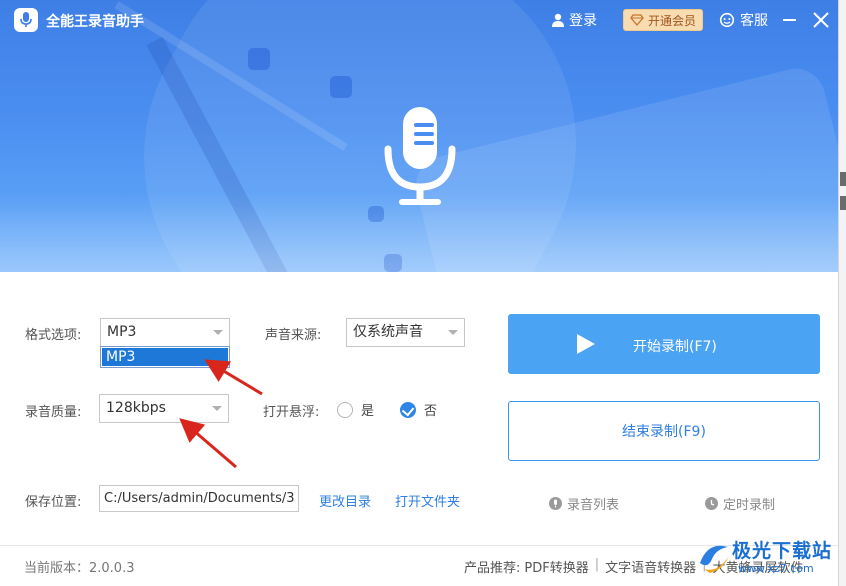 The width and height of the screenshot is (846, 586). Describe the element at coordinates (650, 566) in the screenshot. I see `product-link-tts: 文字语音转换器` at that location.